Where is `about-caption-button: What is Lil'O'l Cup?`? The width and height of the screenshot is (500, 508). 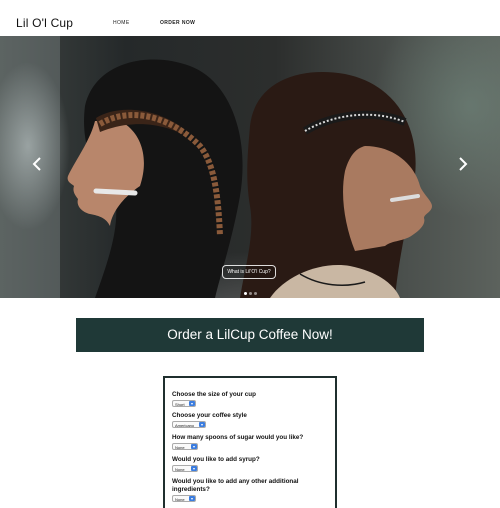 about-caption-button: What is Lil'O'l Cup? is located at coordinates (249, 272).